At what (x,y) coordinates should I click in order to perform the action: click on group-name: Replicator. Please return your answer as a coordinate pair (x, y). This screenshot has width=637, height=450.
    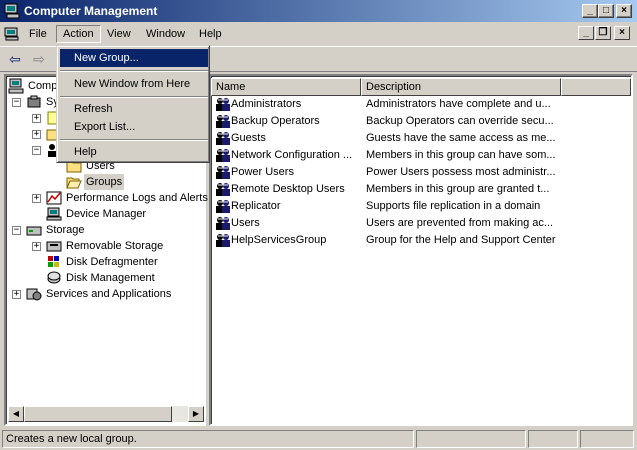
    Looking at the image, I should click on (256, 206).